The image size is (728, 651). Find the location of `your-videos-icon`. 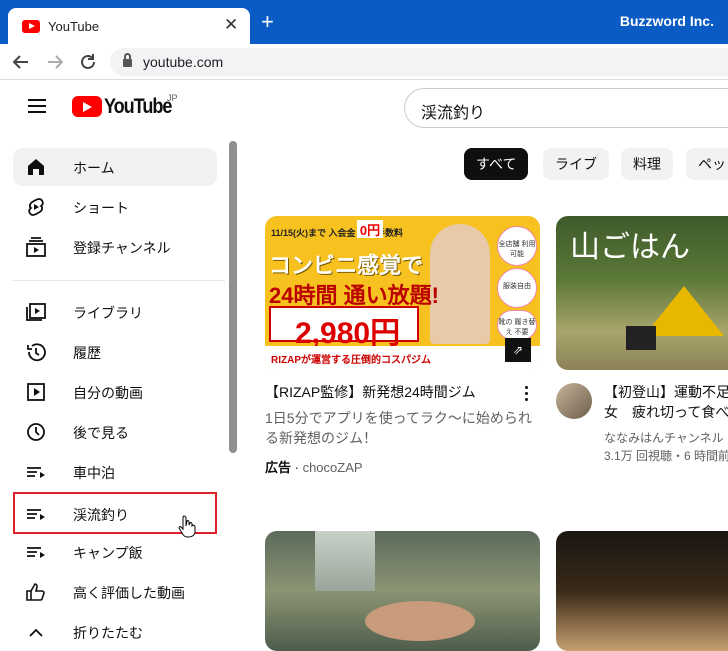

your-videos-icon is located at coordinates (36, 392).